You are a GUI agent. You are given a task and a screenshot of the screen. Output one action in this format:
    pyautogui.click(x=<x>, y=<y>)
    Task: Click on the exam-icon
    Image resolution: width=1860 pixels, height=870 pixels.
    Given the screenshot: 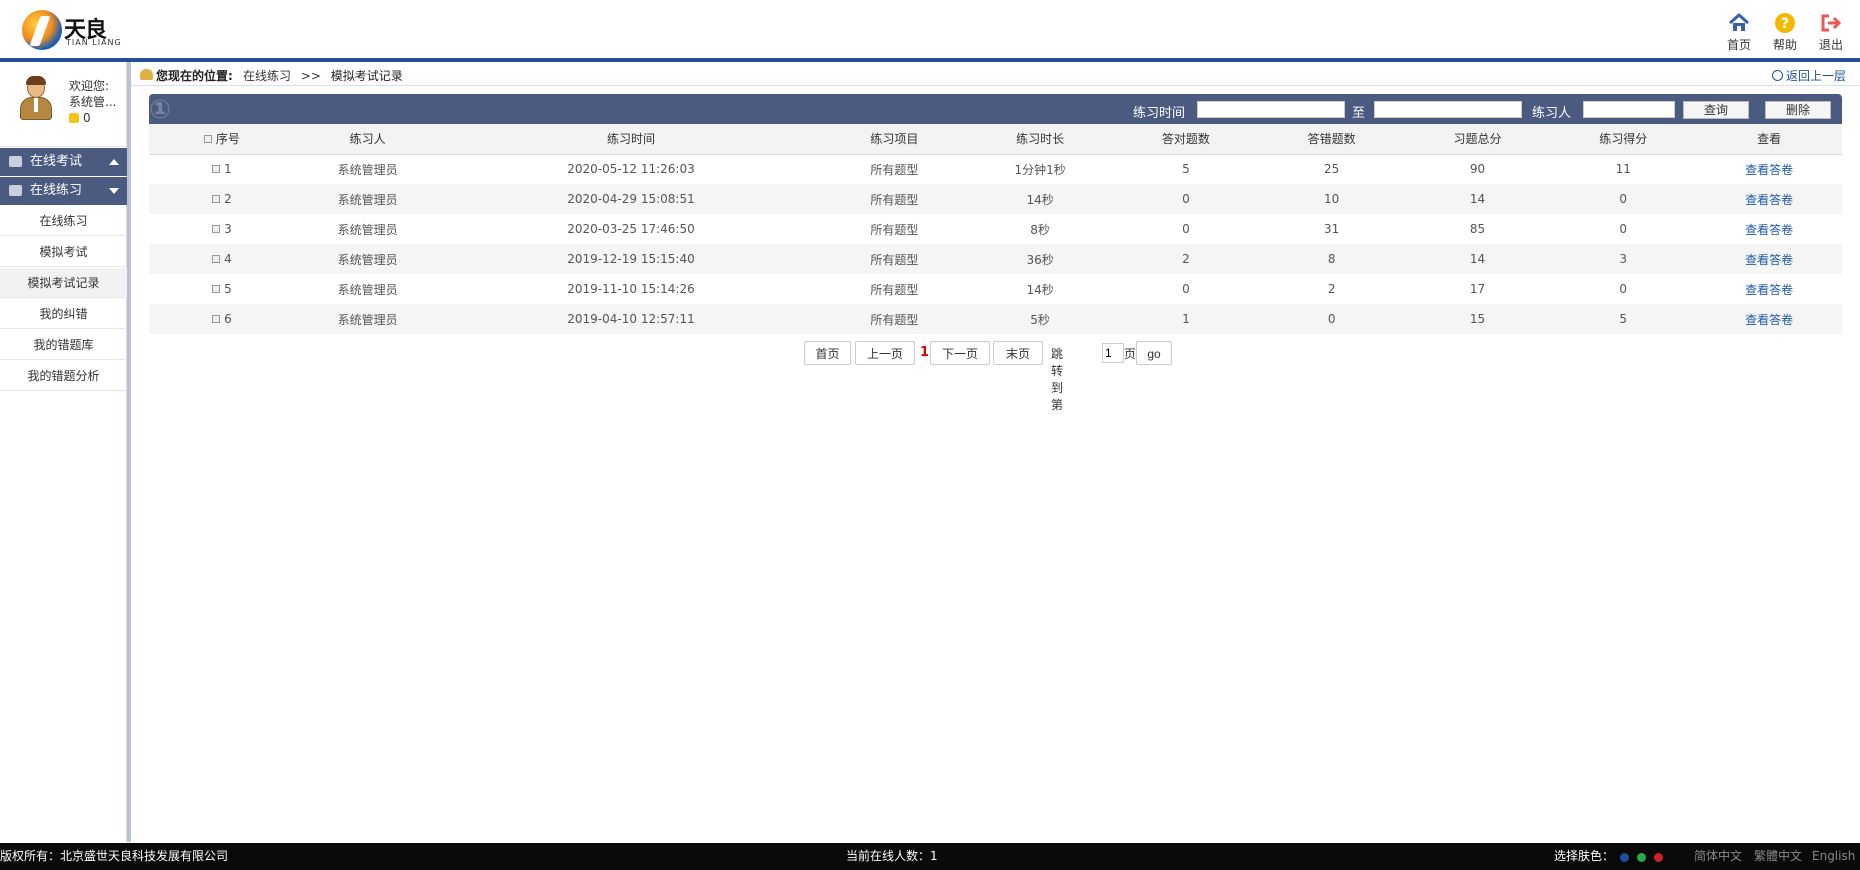 What is the action you would take?
    pyautogui.click(x=15, y=161)
    